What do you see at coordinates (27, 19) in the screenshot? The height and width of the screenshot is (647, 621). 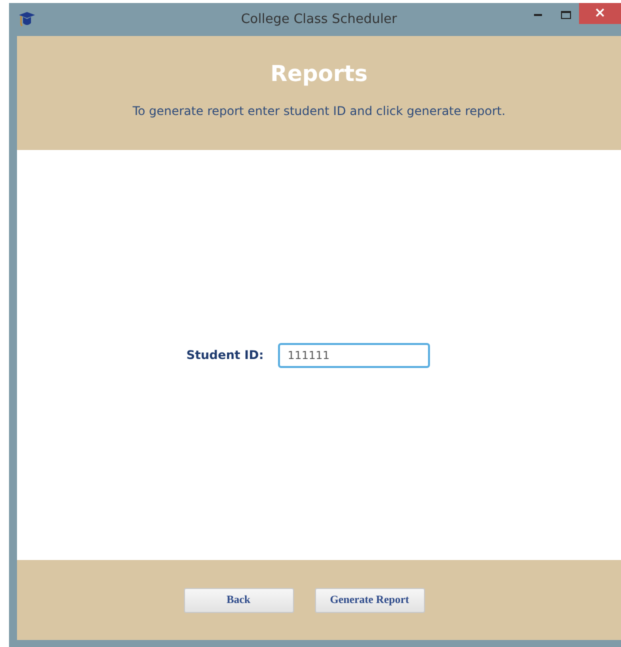 I see `graduation-cap-icon` at bounding box center [27, 19].